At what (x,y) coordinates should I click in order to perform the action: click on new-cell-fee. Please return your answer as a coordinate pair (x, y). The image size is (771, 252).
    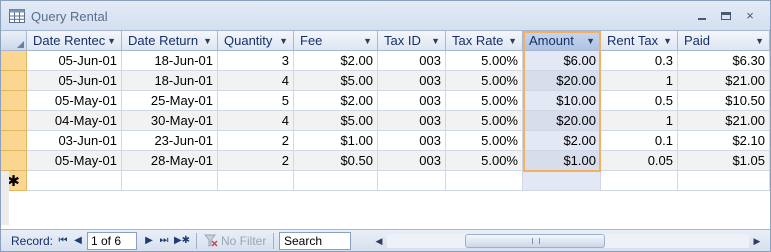
    Looking at the image, I should click on (336, 181).